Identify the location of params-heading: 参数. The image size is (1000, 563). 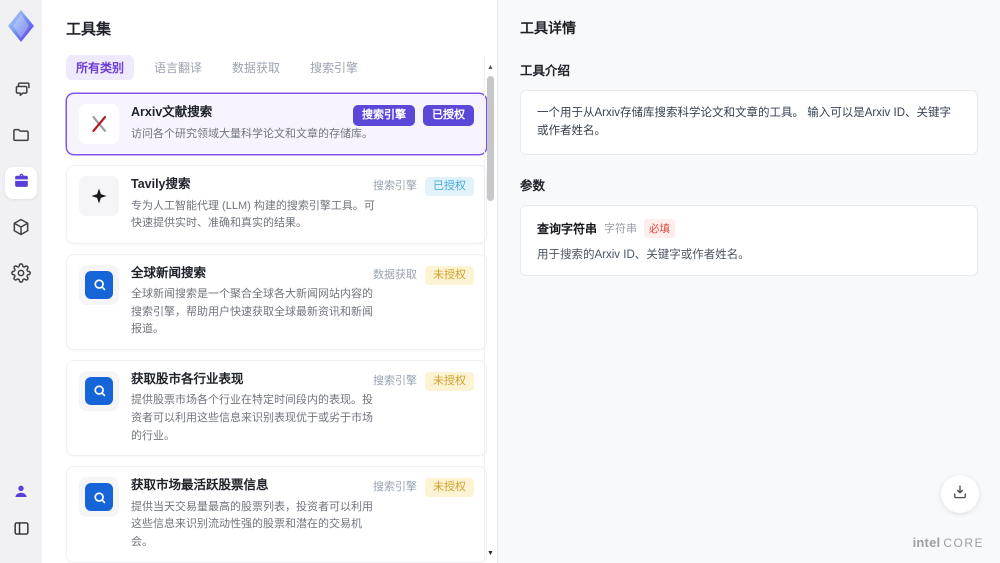
(533, 185).